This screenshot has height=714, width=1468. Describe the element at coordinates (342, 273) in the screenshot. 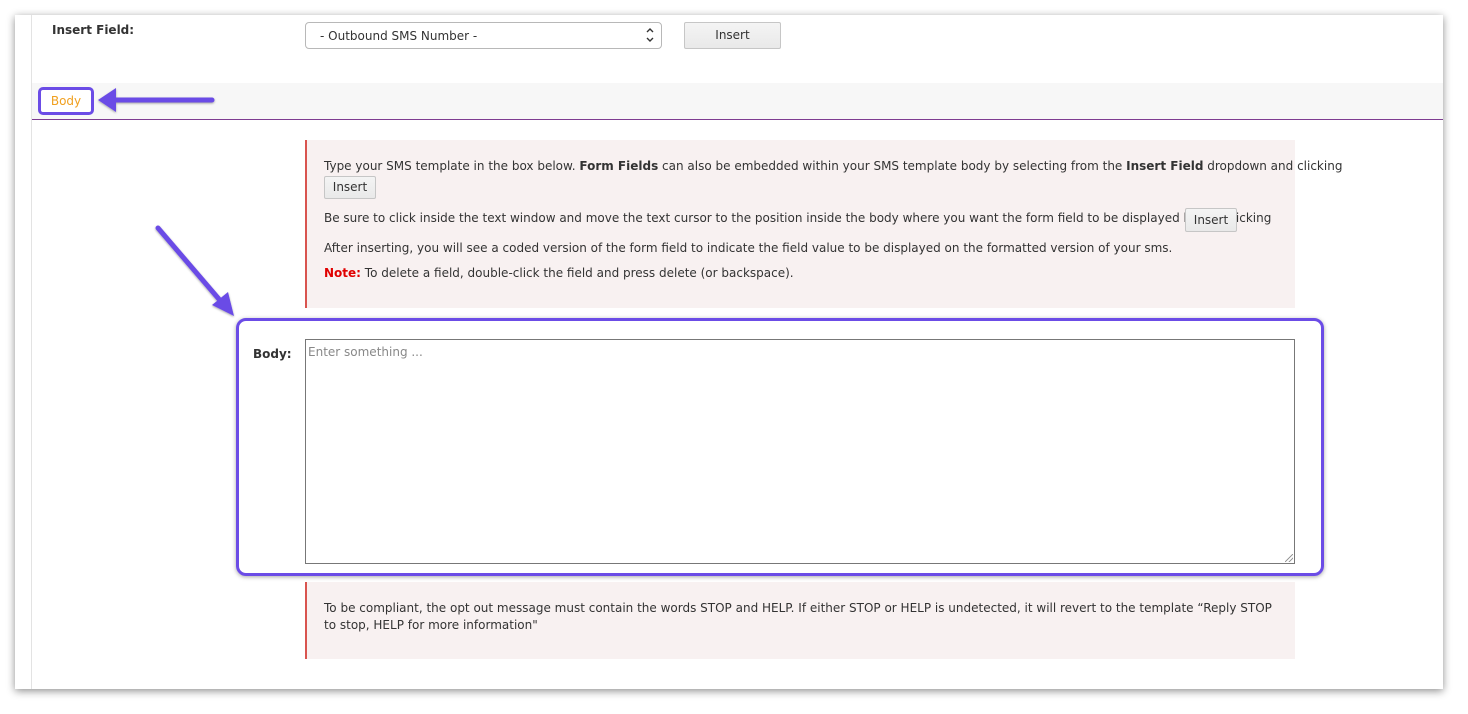

I see `note-label: Note:` at that location.